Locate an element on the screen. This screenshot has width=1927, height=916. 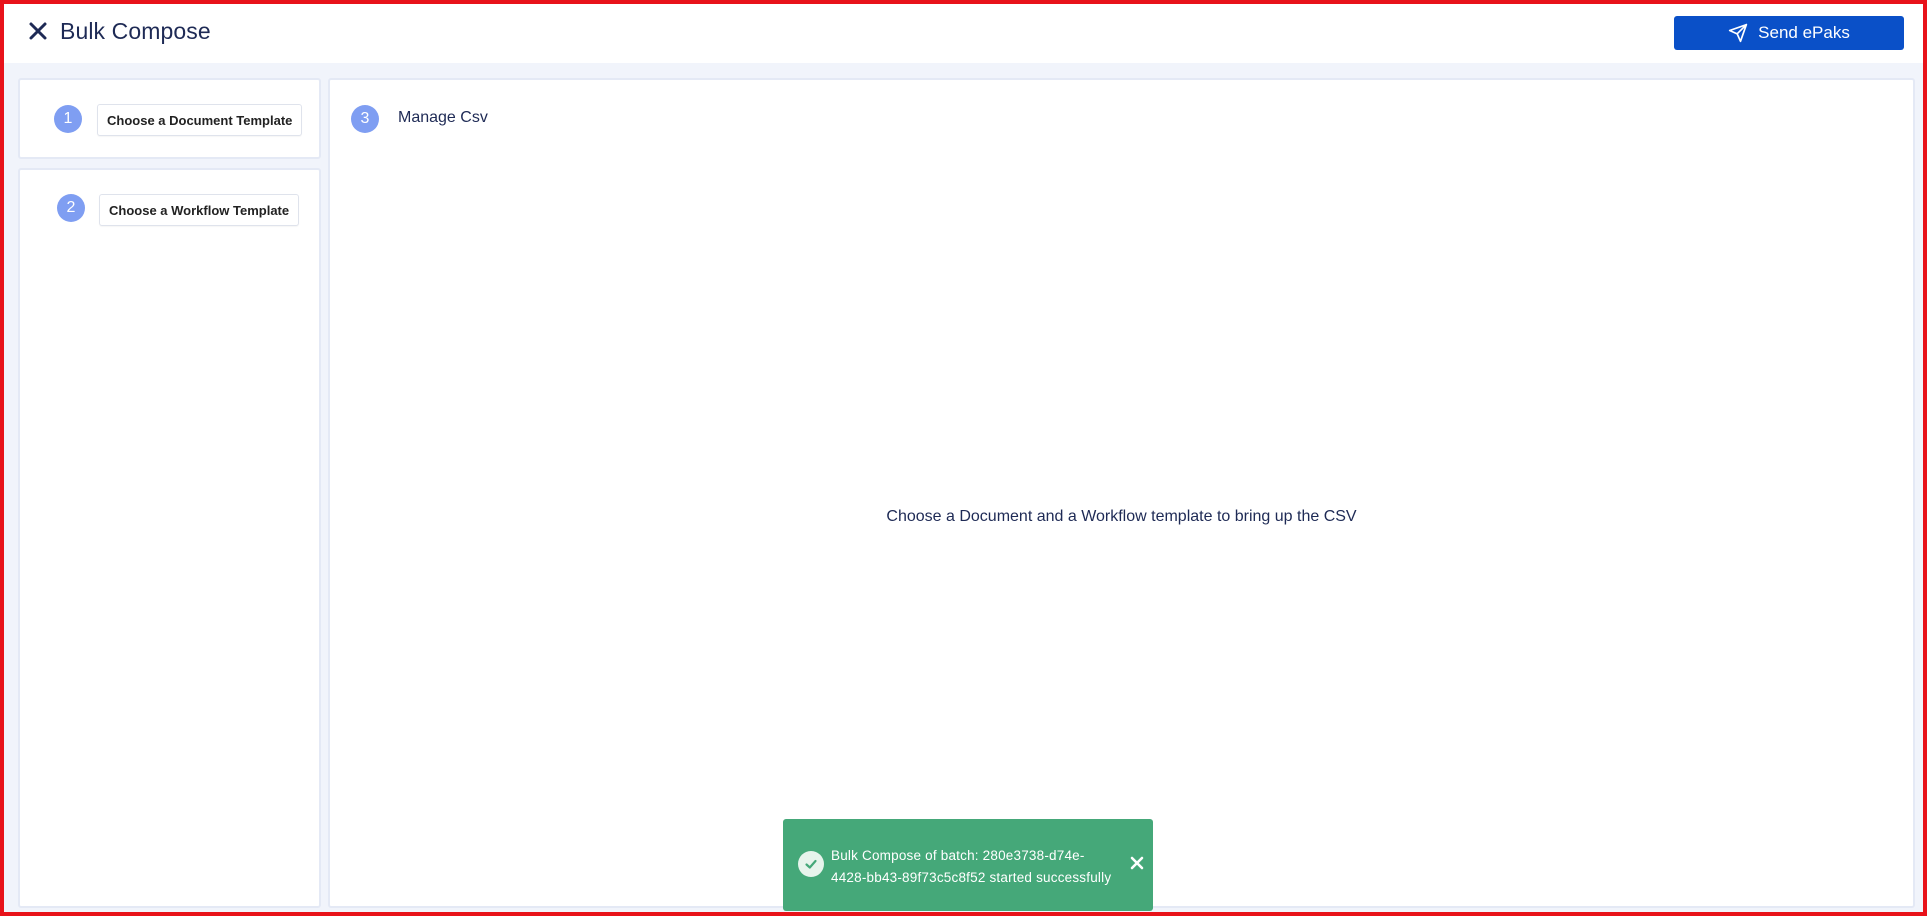
send-epaks-label: Send ePaks is located at coordinates (1804, 32).